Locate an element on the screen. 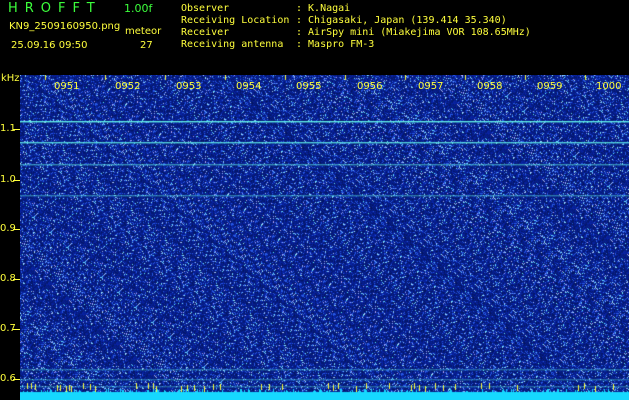 This screenshot has height=400, width=629. x-tick-label: 0956 is located at coordinates (370, 86).